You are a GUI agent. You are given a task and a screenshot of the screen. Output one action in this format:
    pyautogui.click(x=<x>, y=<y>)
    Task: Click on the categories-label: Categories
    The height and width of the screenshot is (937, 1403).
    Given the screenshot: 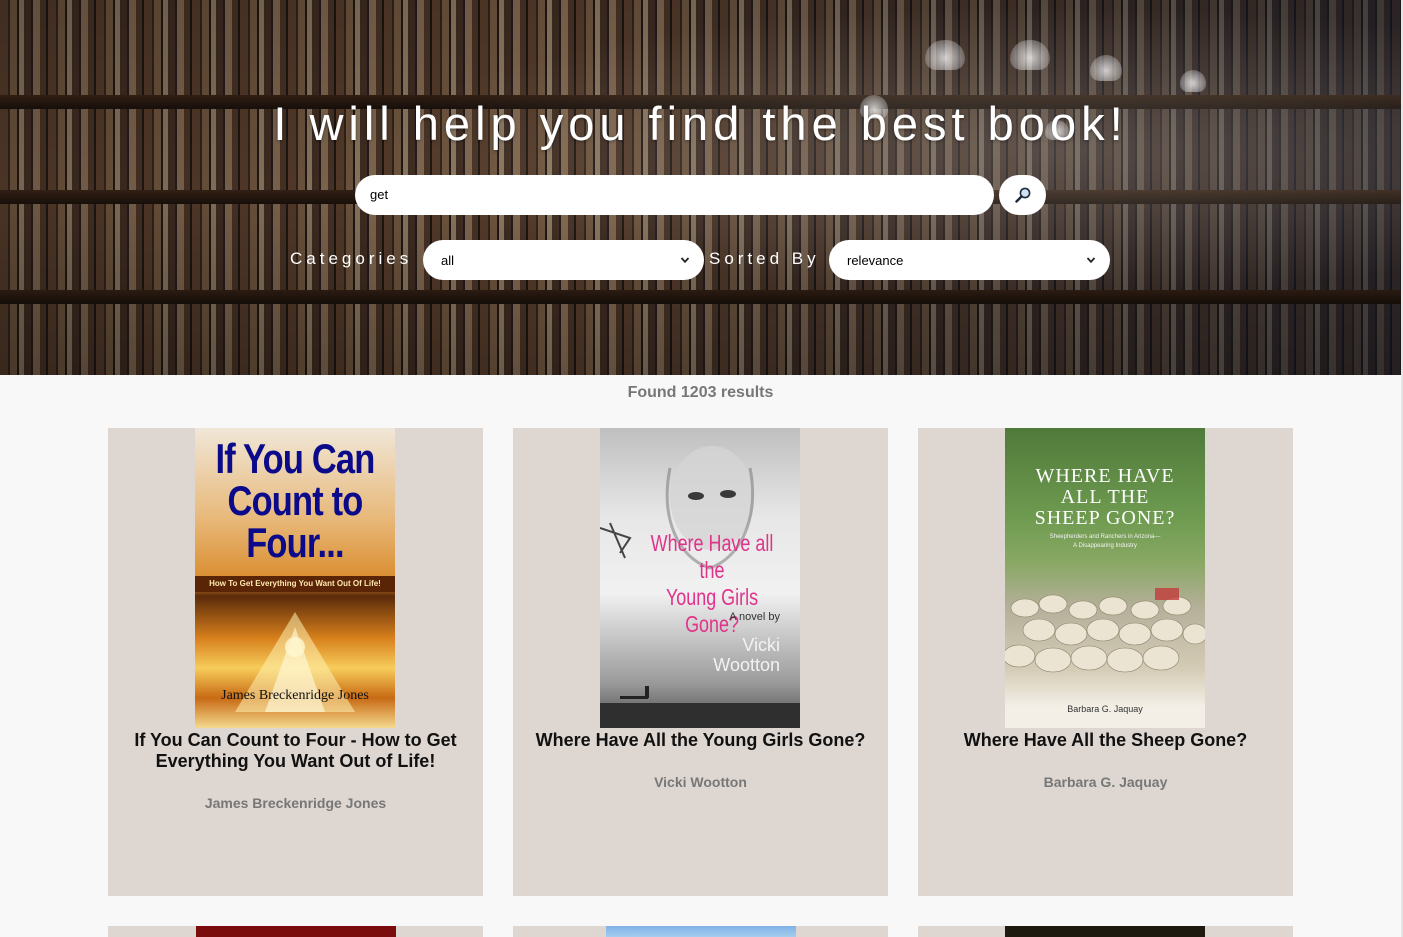 What is the action you would take?
    pyautogui.click(x=351, y=258)
    